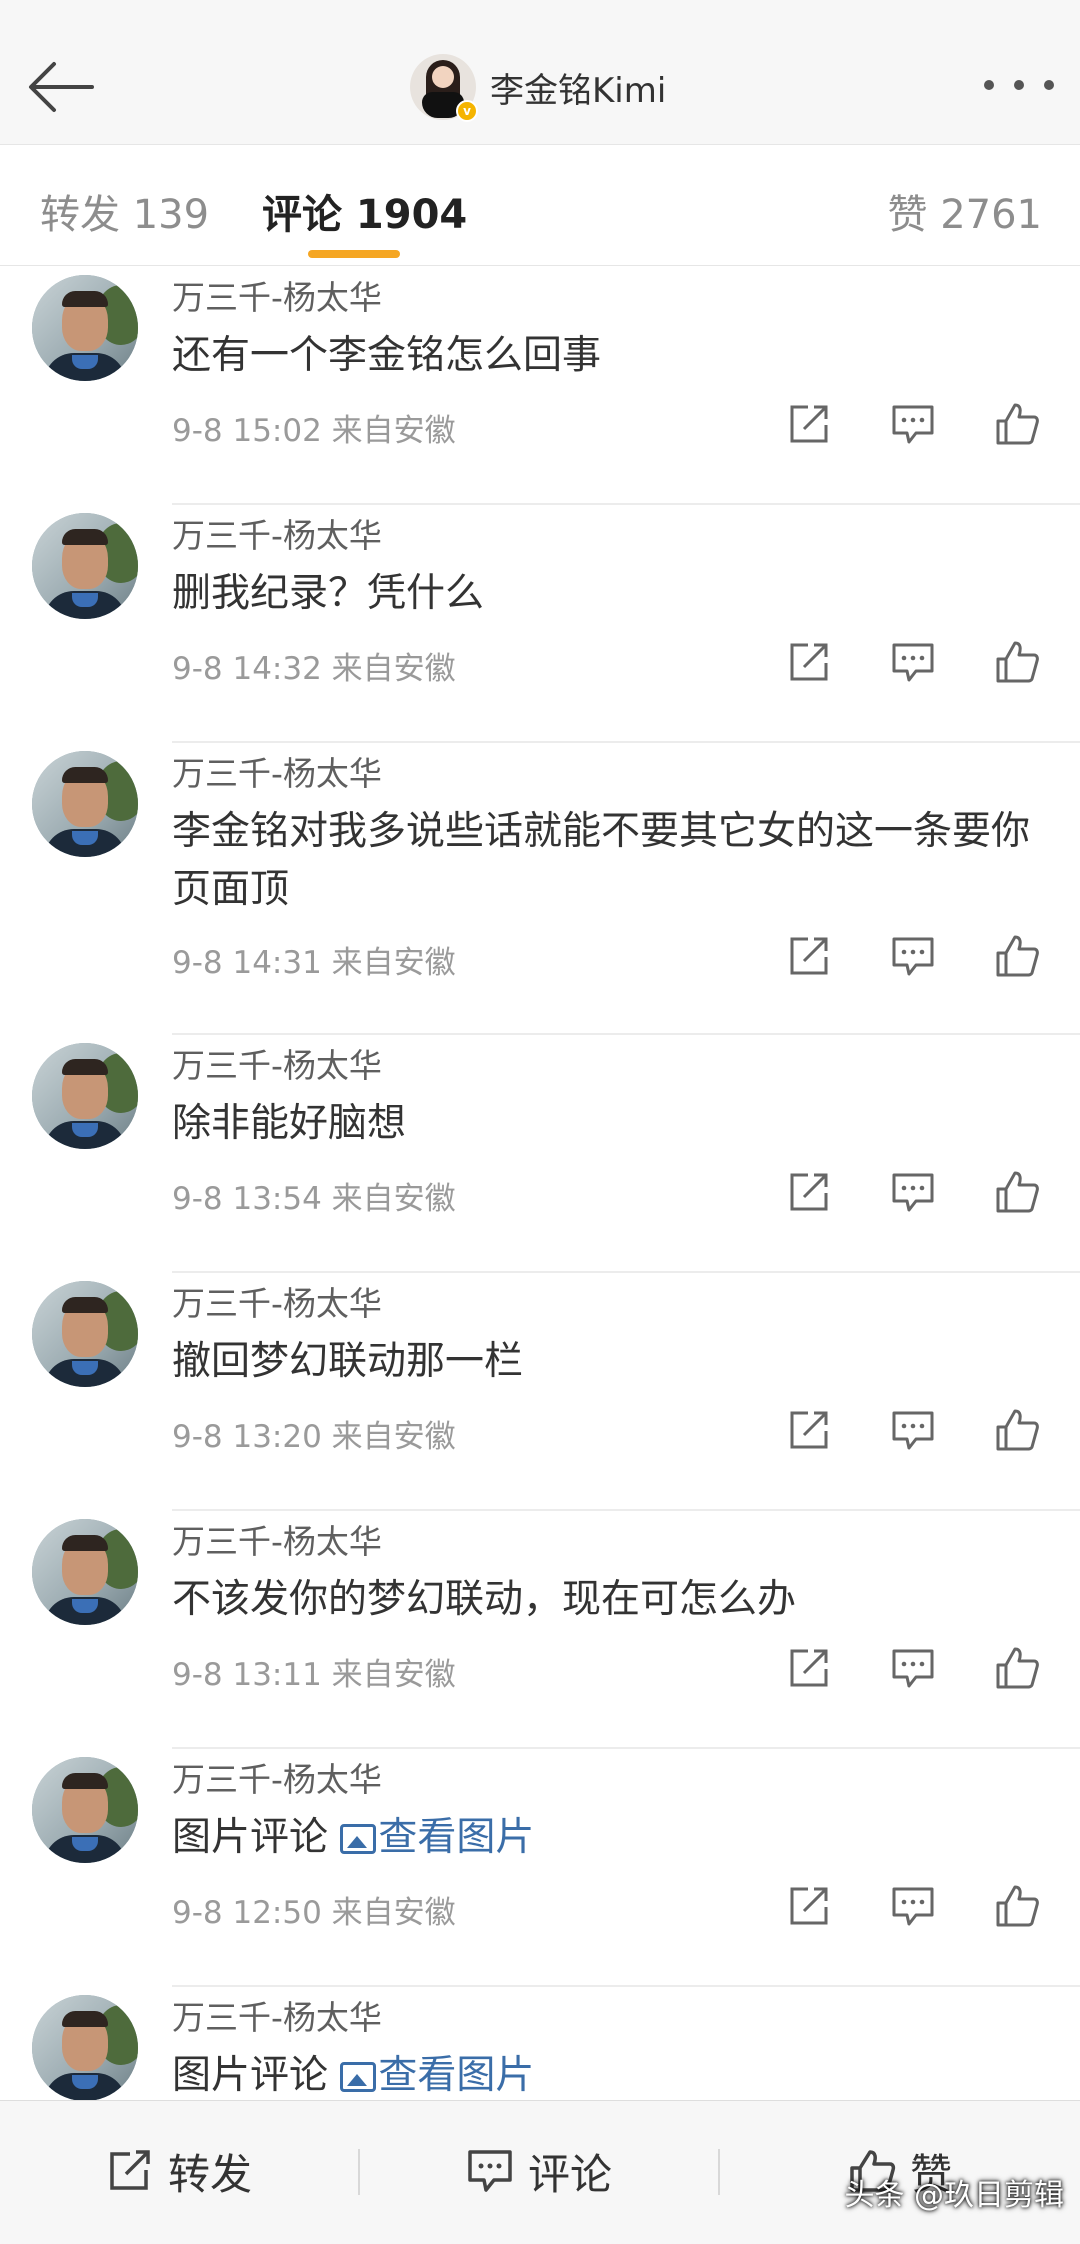 The height and width of the screenshot is (2244, 1080). I want to click on comment-button: 评论, so click(539, 2171).